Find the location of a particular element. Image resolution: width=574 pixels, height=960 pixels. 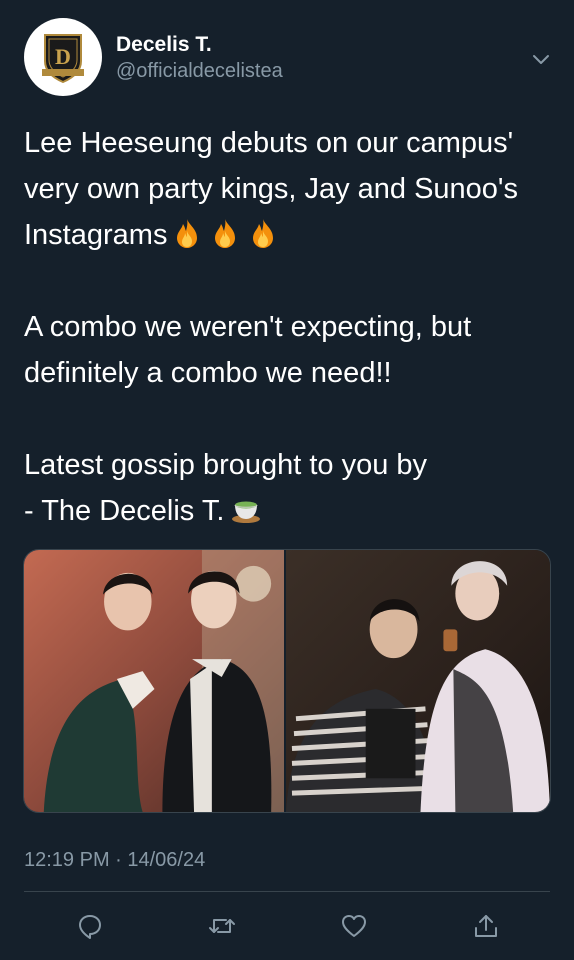

chevron-down-icon is located at coordinates (541, 59).